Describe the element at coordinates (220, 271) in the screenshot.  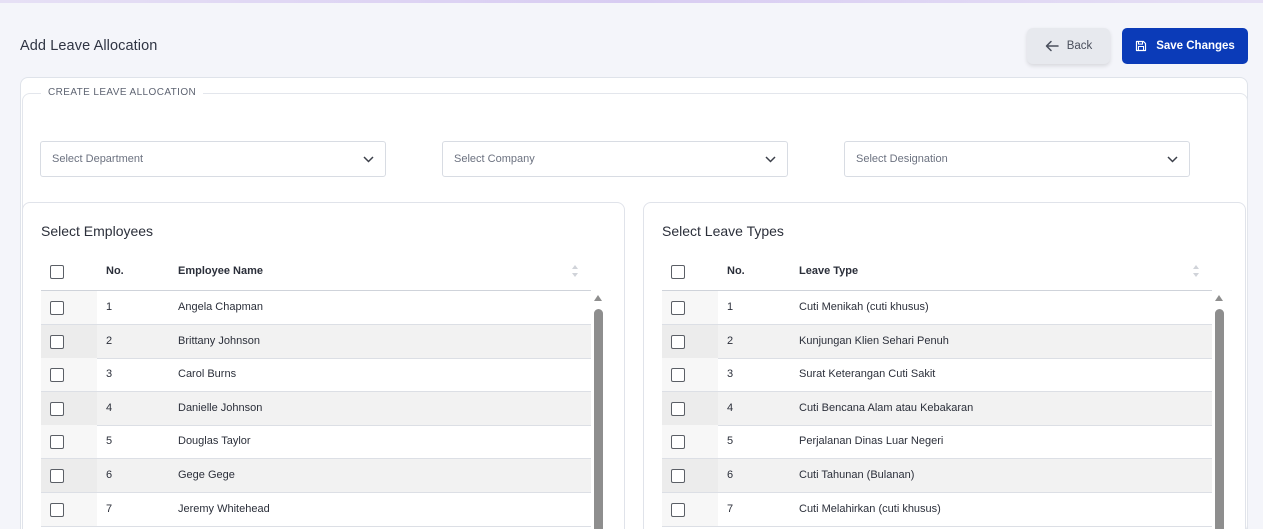
I see `employees-col-name: Employee Name` at that location.